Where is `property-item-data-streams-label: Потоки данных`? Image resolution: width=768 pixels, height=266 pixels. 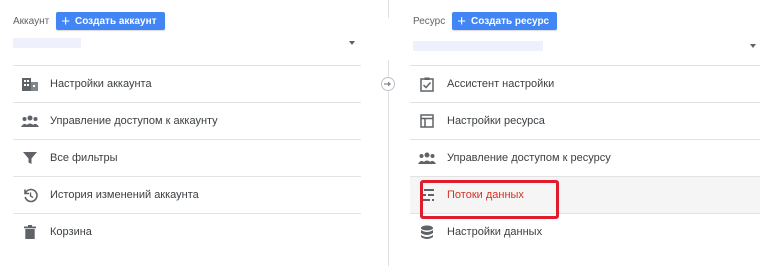
property-item-data-streams-label: Потоки данных is located at coordinates (485, 195).